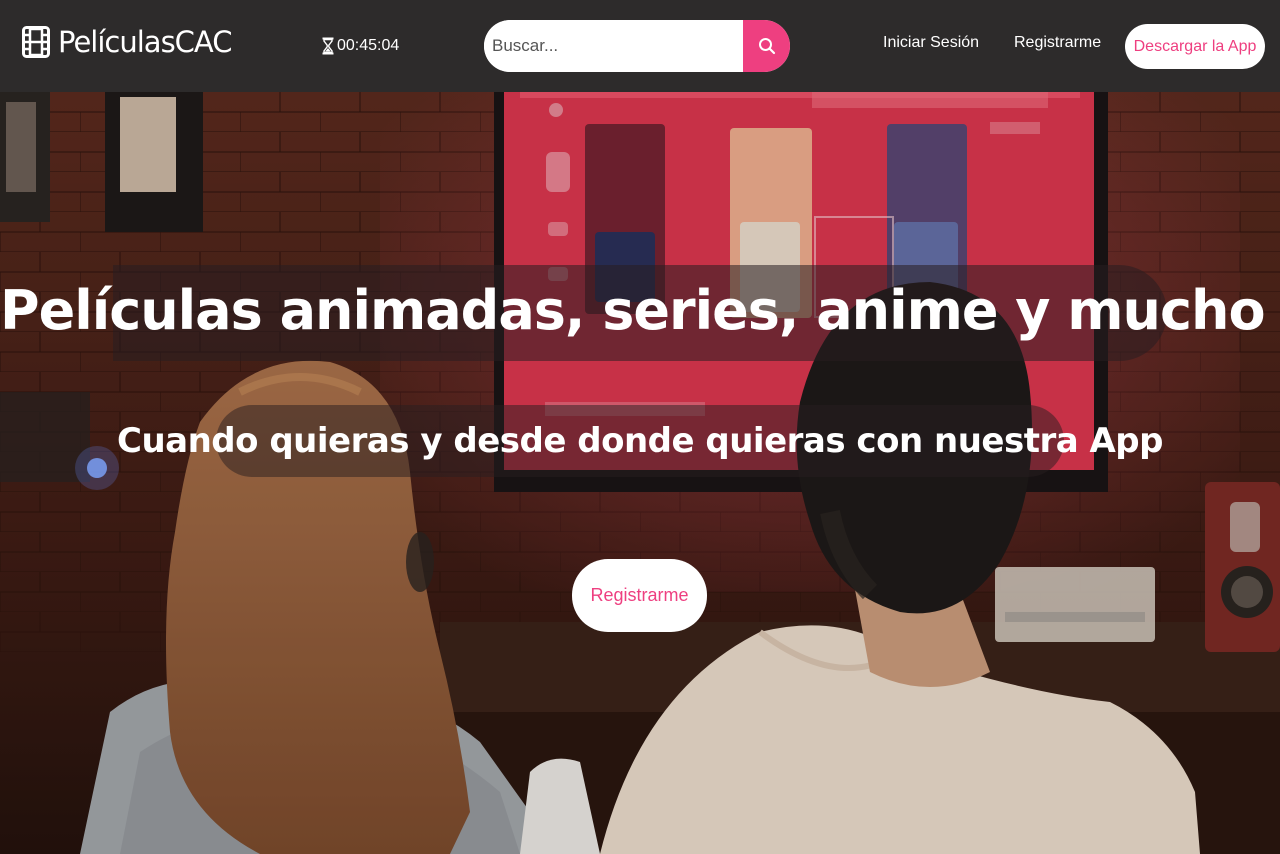 Image resolution: width=1280 pixels, height=854 pixels. Describe the element at coordinates (1195, 46) in the screenshot. I see `download-app-button: Descargar la App` at that location.